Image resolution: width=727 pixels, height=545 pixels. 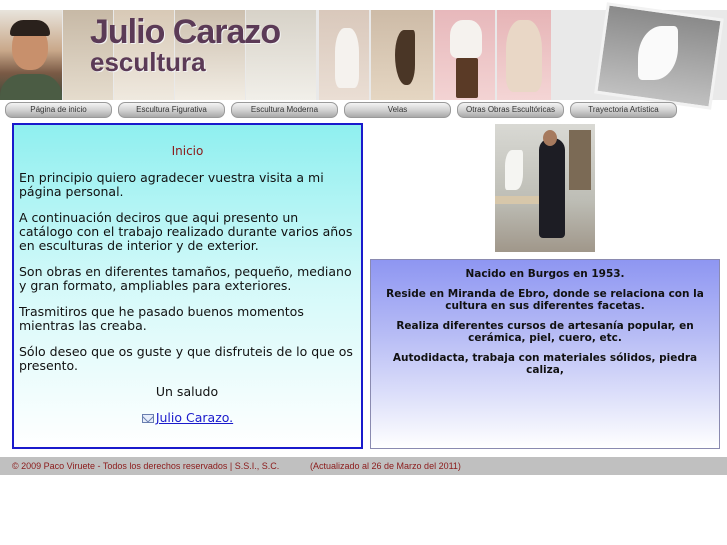 I want to click on updated-text: (Actualizado al 26 de Marzo del 2011), so click(x=385, y=466).